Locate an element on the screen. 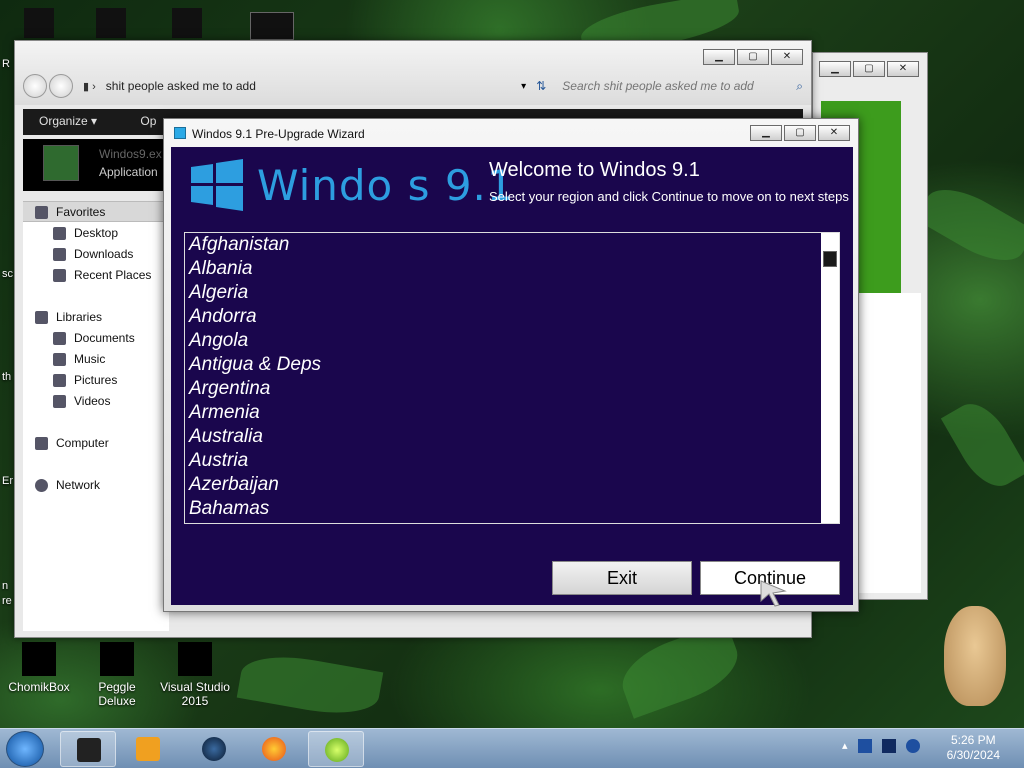  breadcrumb: shit people asked me to add is located at coordinates (313, 86).